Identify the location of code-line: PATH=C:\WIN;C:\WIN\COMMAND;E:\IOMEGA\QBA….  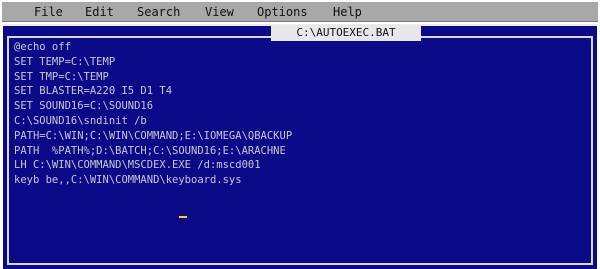
(153, 136).